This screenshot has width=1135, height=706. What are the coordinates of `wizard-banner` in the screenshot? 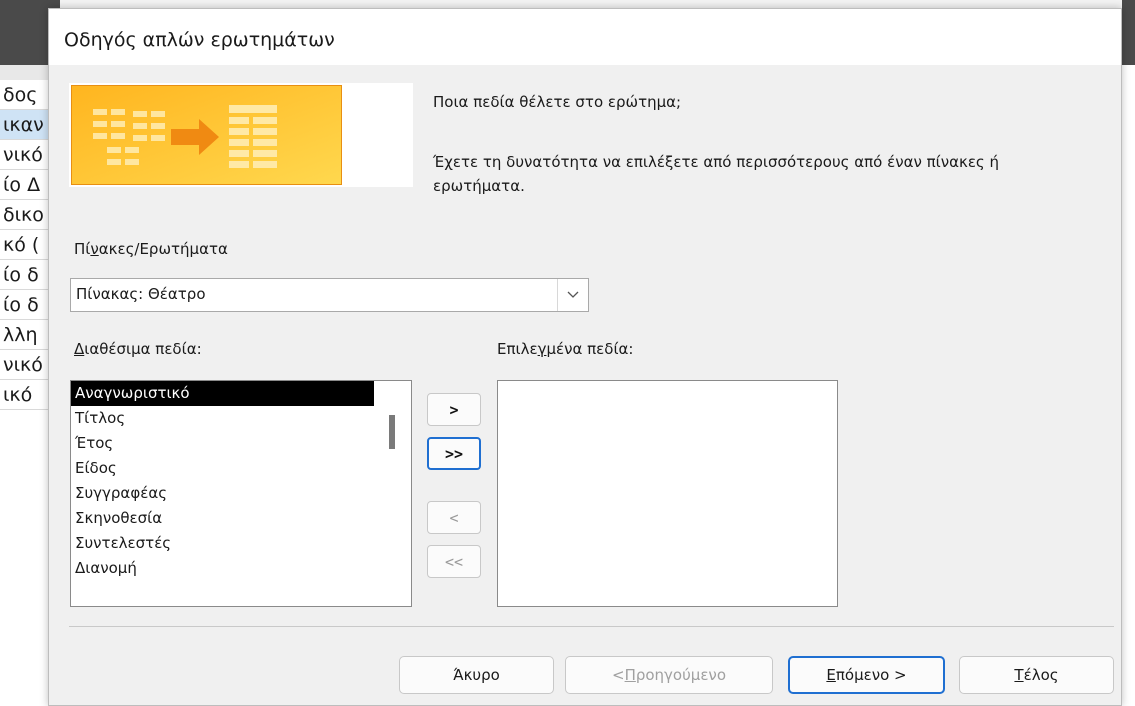 It's located at (241, 135).